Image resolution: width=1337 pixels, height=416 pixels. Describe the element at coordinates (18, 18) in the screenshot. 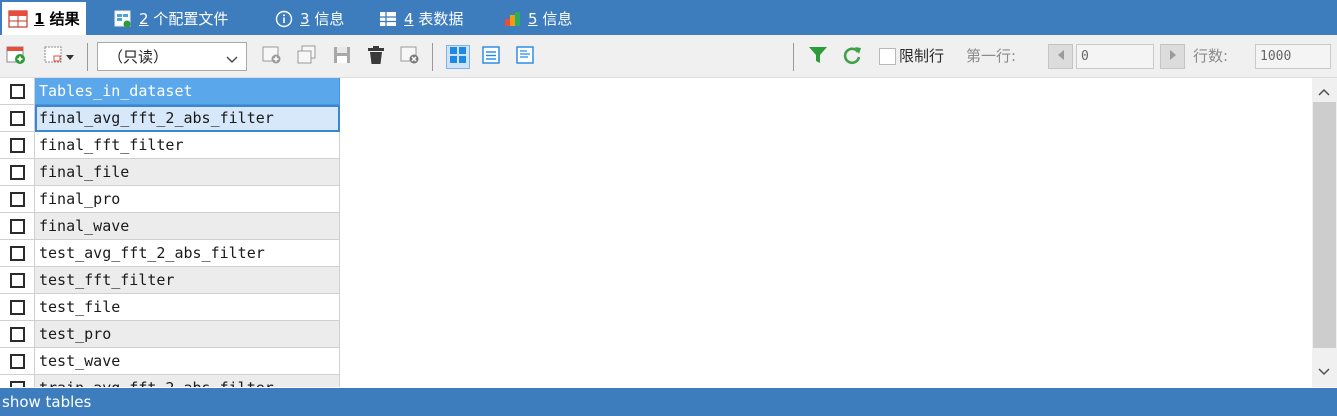

I see `result-grid-icon` at that location.